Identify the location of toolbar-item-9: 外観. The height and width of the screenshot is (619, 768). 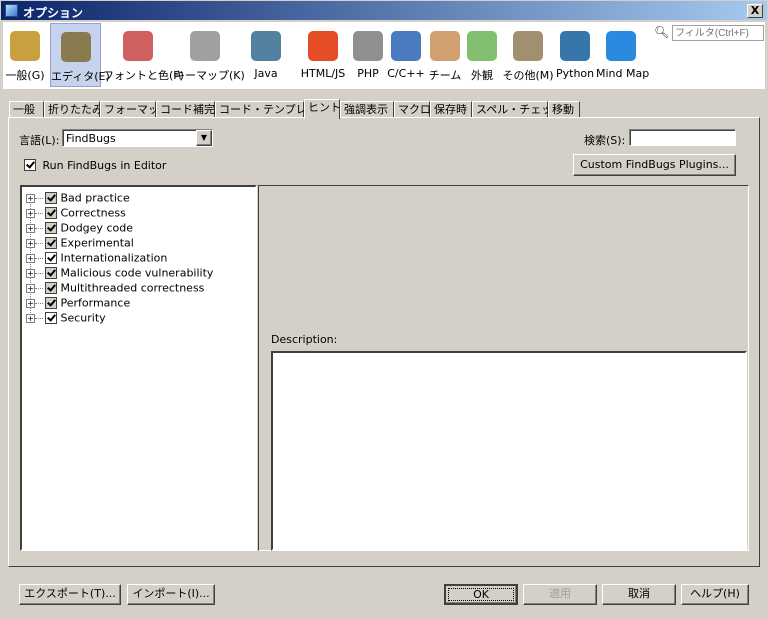
(482, 55).